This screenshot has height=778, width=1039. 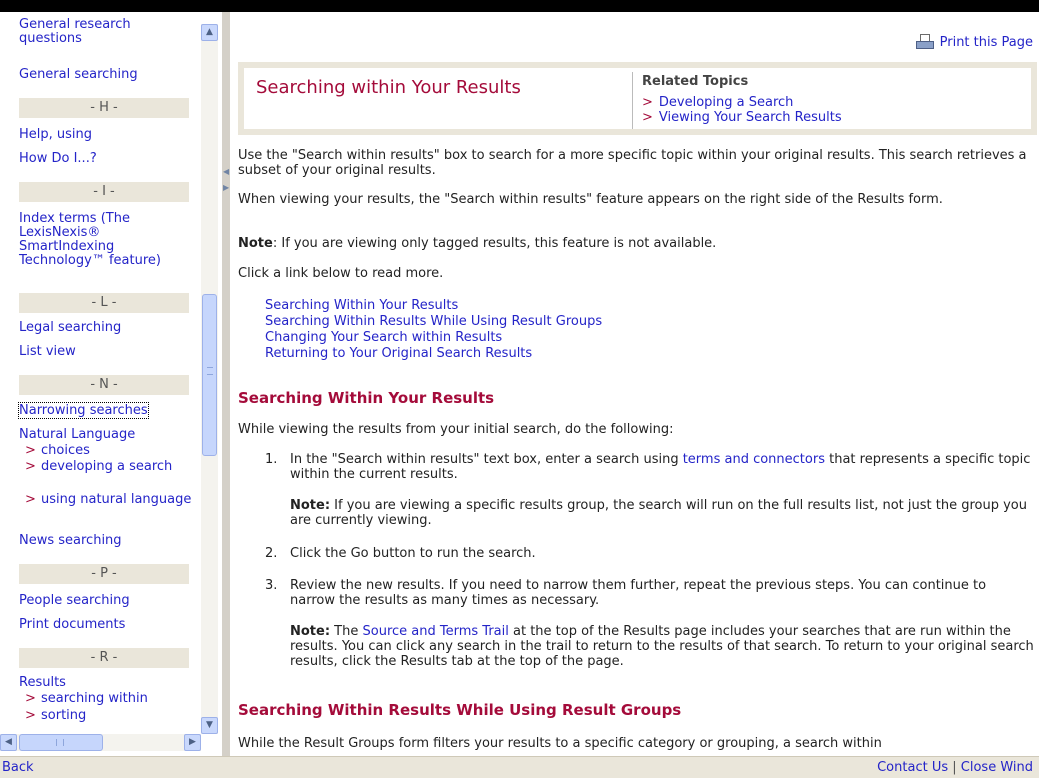 What do you see at coordinates (108, 683) in the screenshot?
I see `index-entry-results: Results` at bounding box center [108, 683].